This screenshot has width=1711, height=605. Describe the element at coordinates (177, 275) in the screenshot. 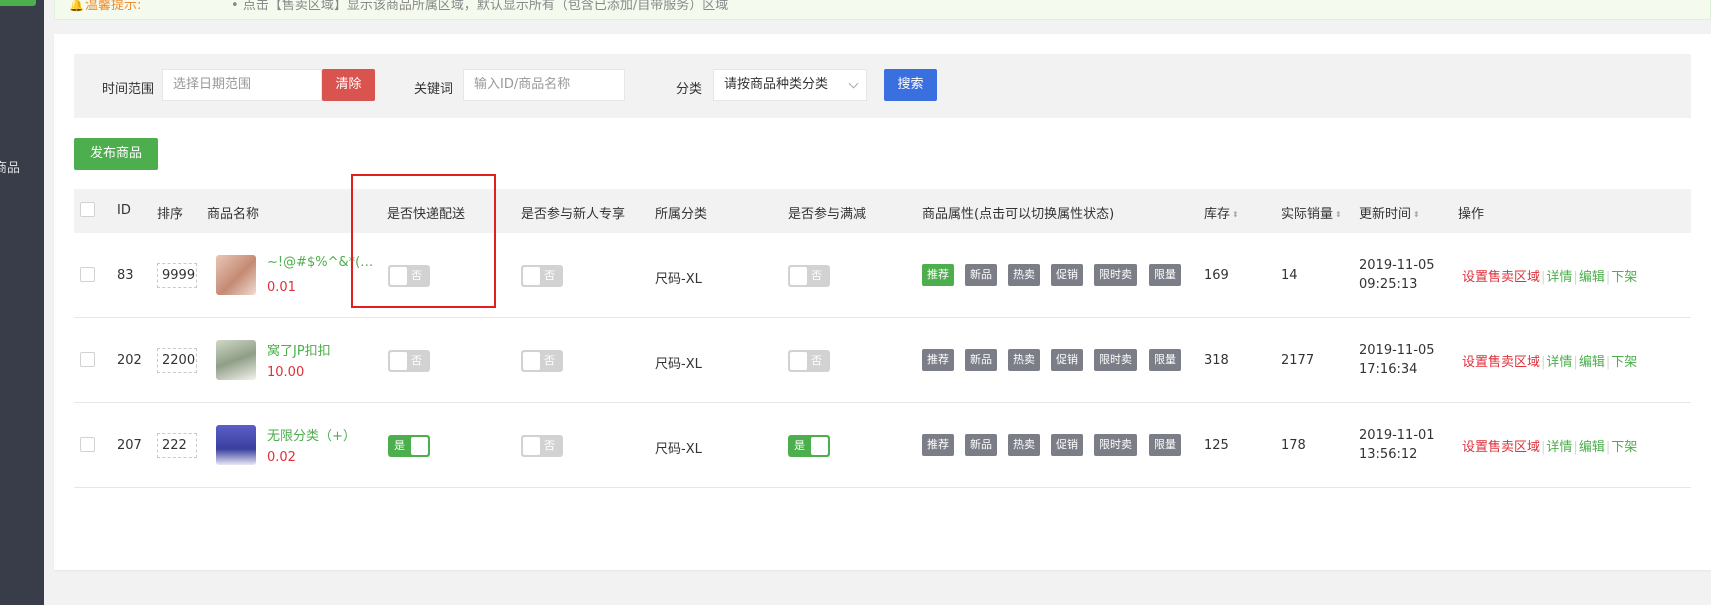

I see `sort-input: 9999` at that location.